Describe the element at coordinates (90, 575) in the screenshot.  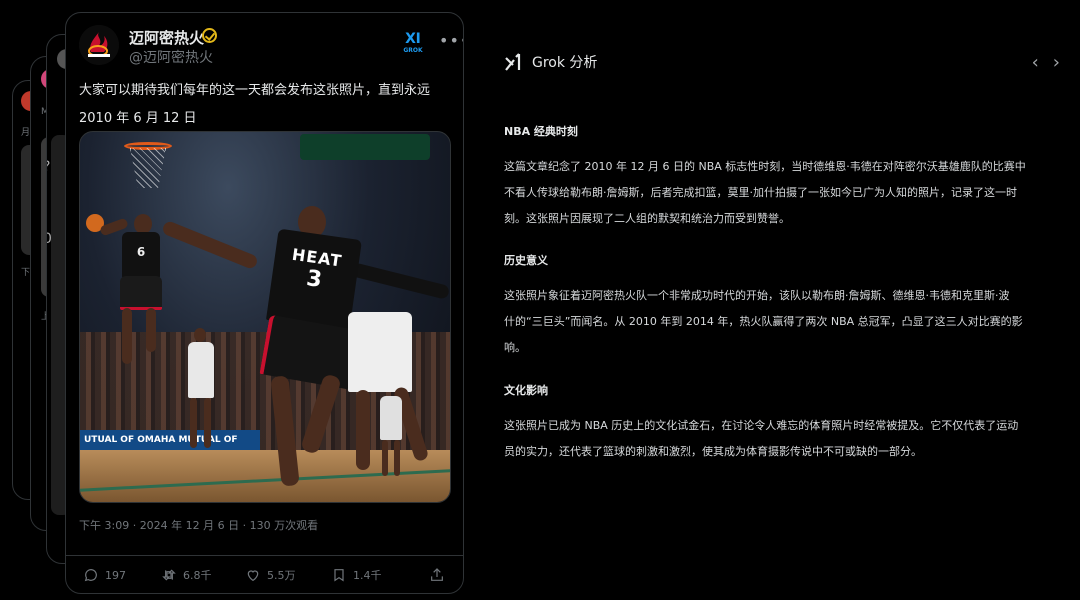
I see `reply-icon` at that location.